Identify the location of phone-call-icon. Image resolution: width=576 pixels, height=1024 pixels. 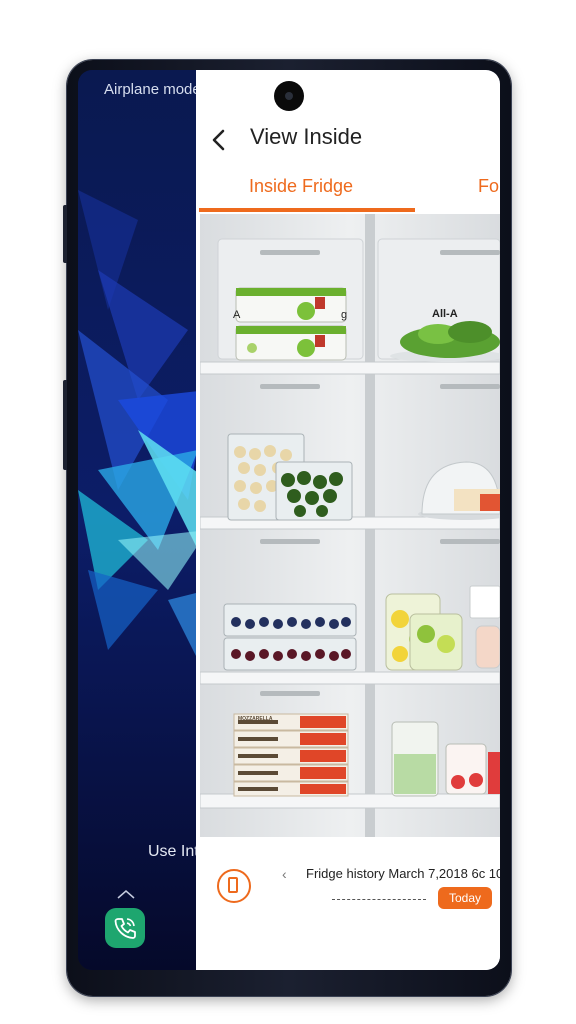
(125, 928).